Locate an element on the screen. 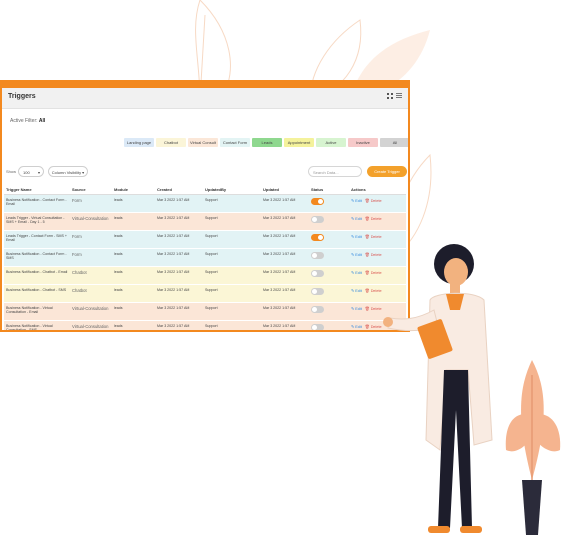 The height and width of the screenshot is (540, 566). column-header: Trigger Name is located at coordinates (37, 189).